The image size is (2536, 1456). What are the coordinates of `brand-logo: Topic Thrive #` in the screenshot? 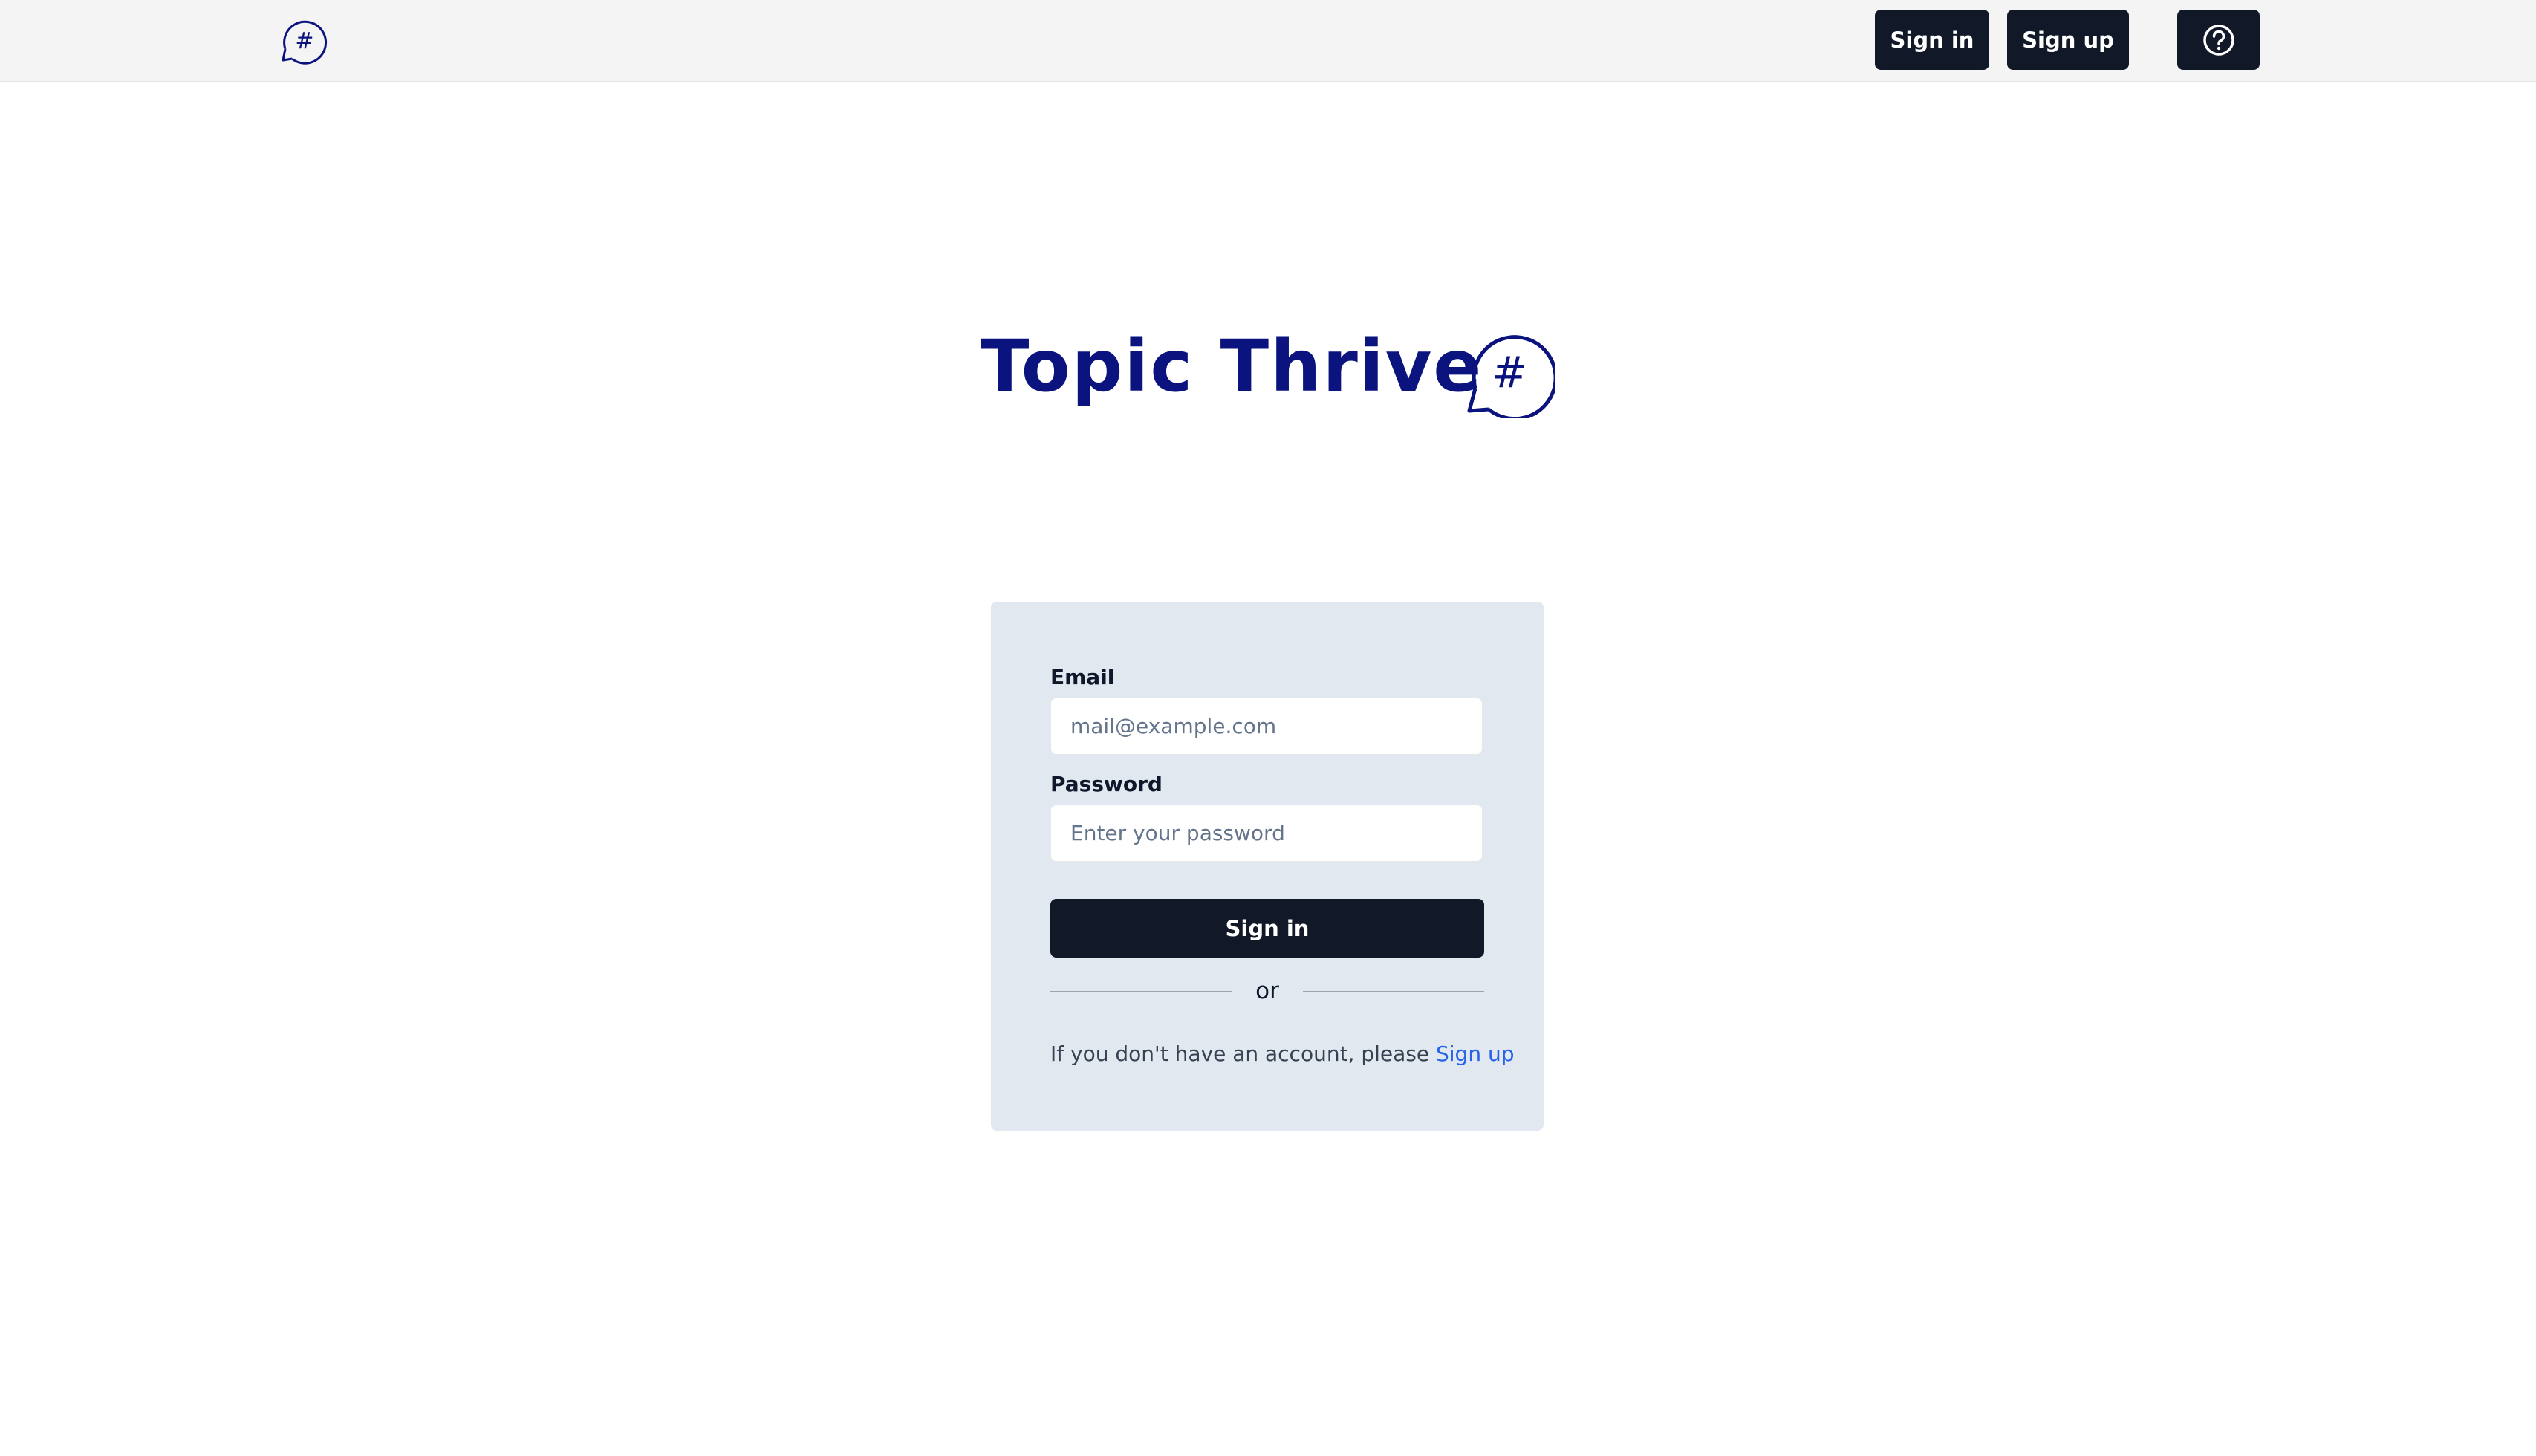 It's located at (1270, 370).